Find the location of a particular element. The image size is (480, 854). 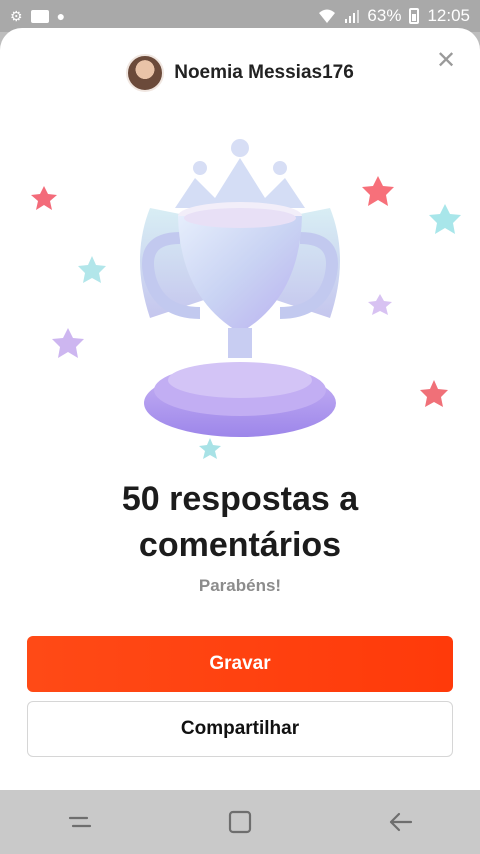

status-icons-left: ⚙ ● is located at coordinates (37, 16).